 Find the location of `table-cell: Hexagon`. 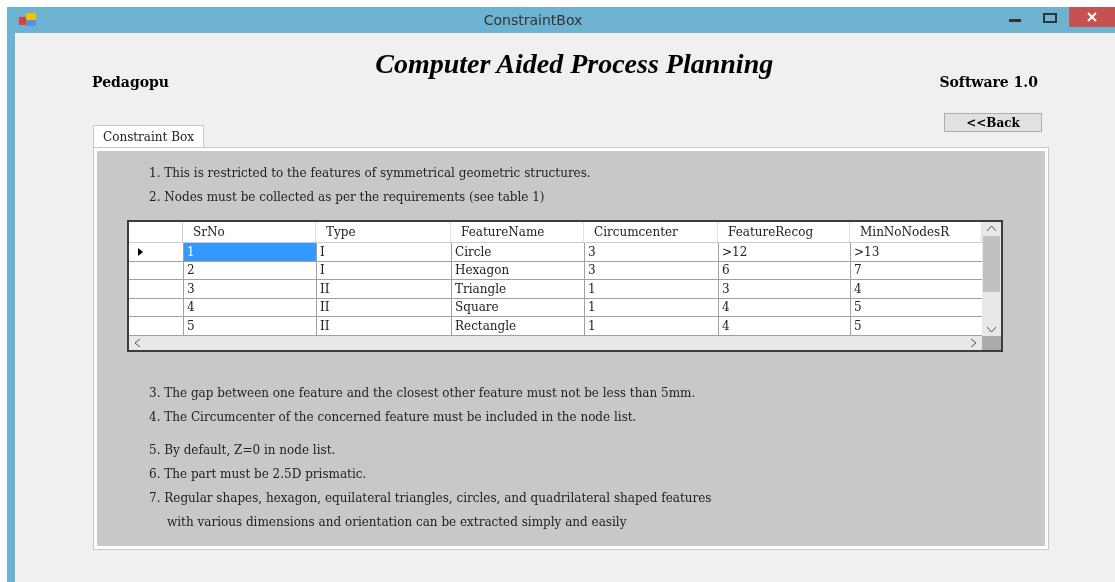

table-cell: Hexagon is located at coordinates (518, 270).